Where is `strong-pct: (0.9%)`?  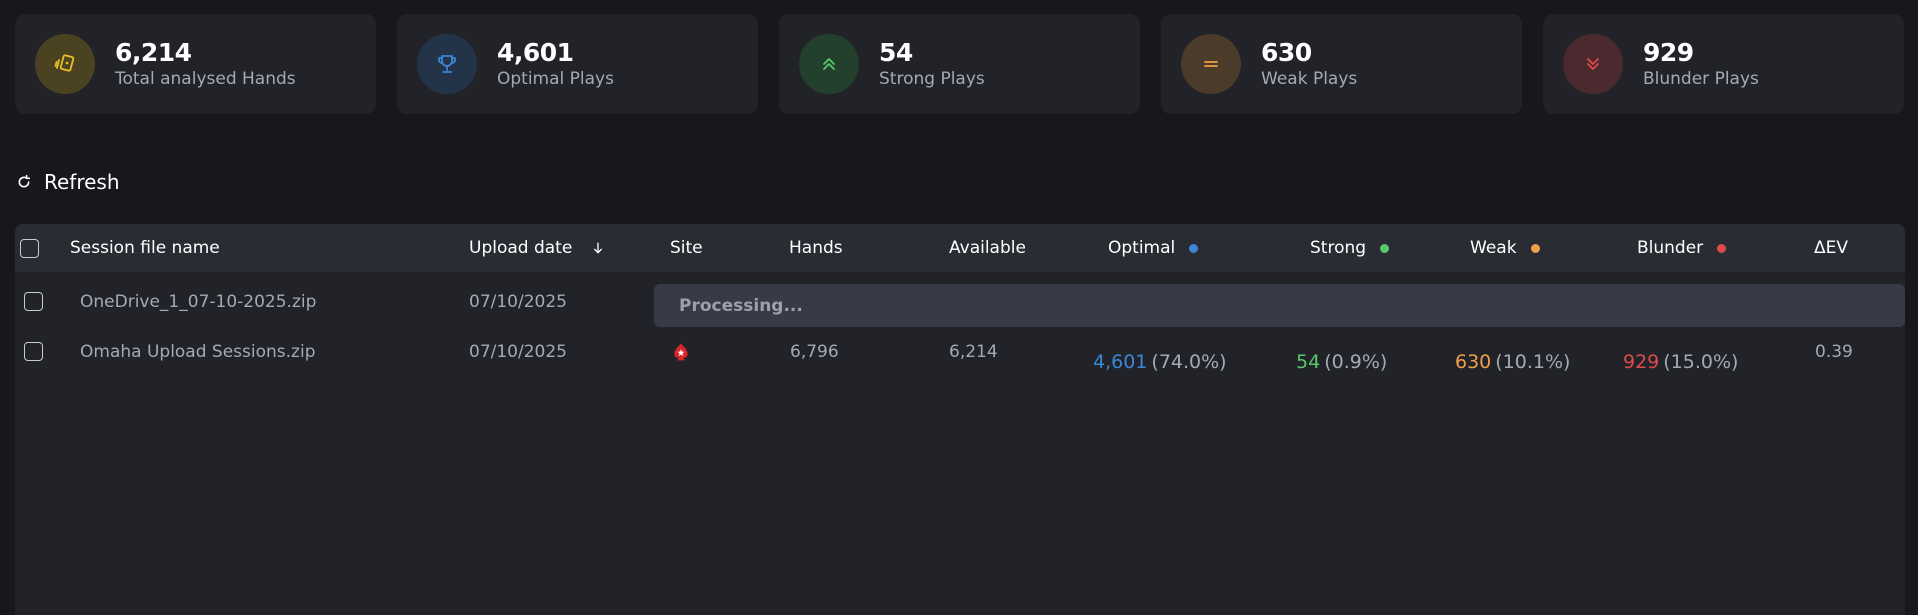 strong-pct: (0.9%) is located at coordinates (1356, 362).